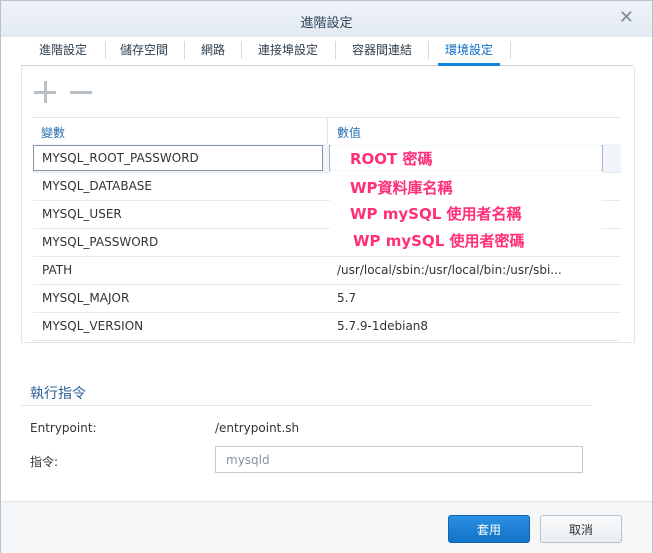  I want to click on command-input: mysqld, so click(399, 459).